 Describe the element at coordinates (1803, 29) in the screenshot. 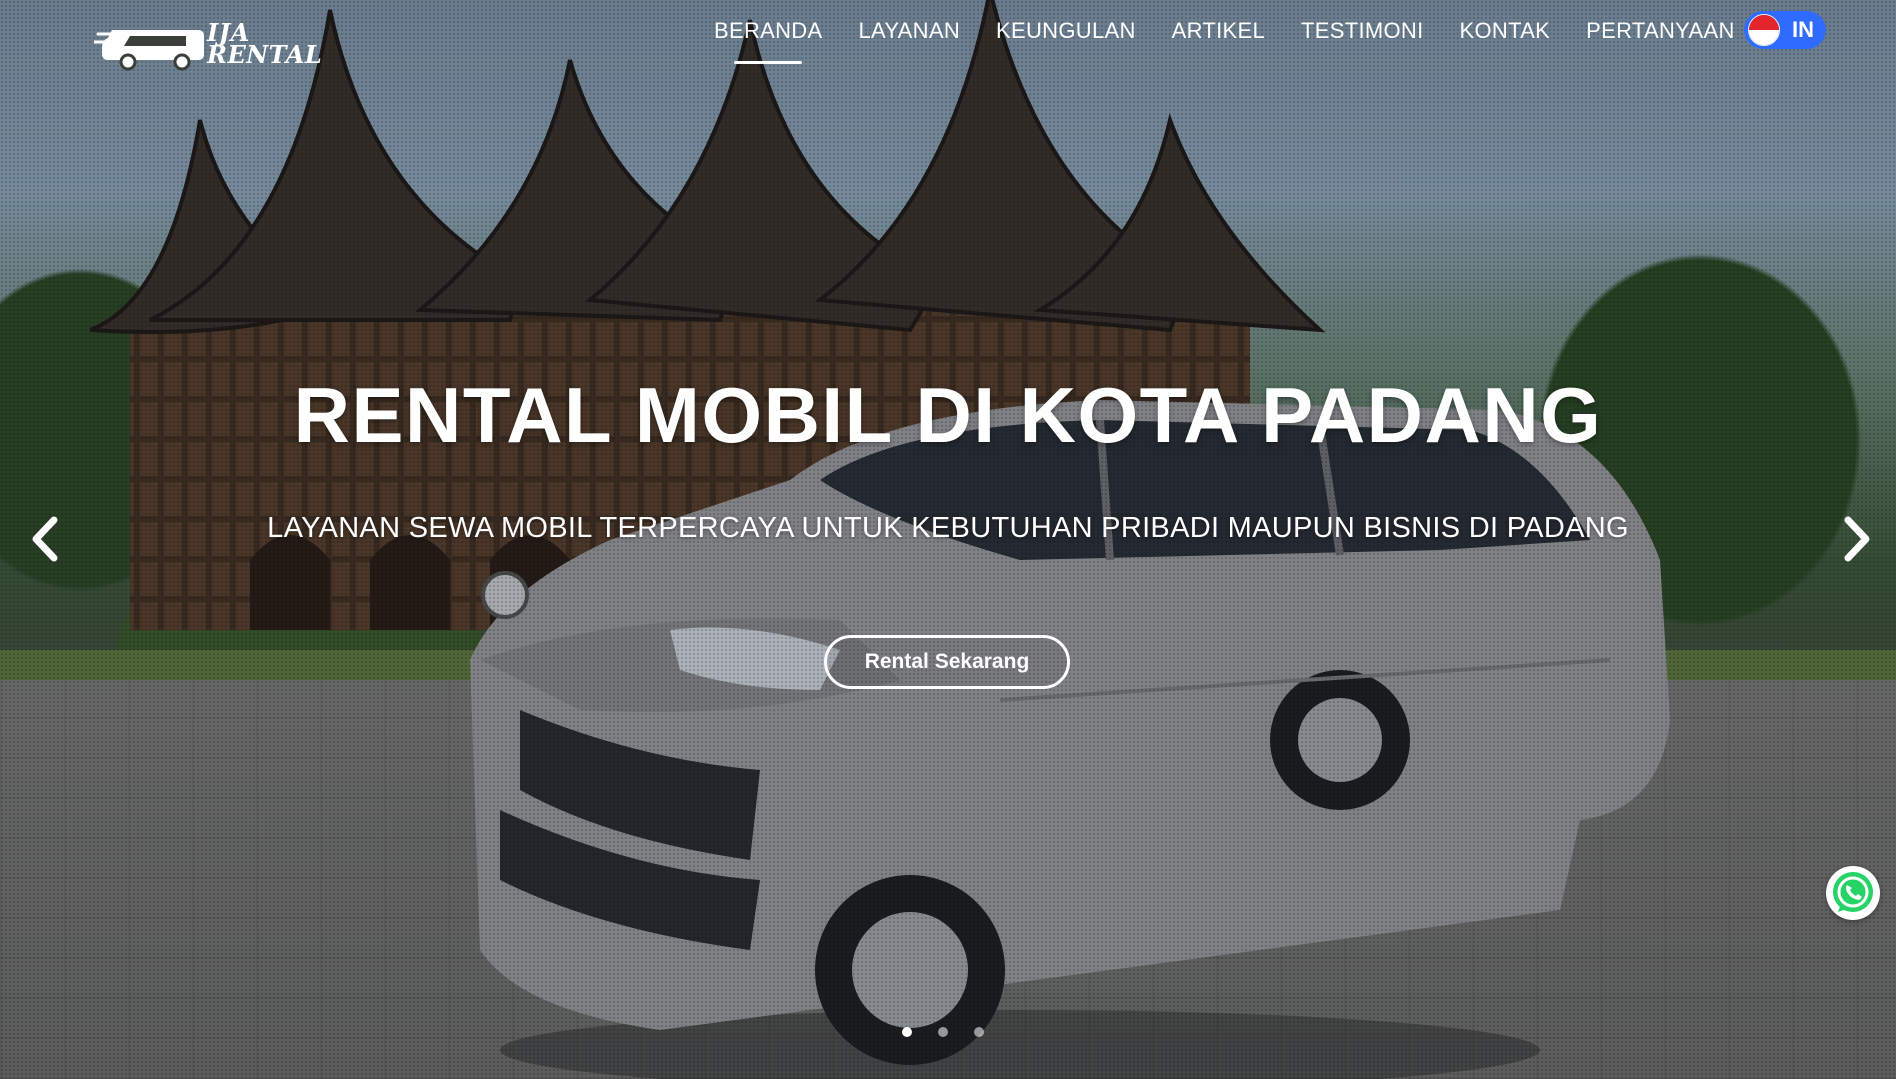

I see `language-code: IN` at that location.